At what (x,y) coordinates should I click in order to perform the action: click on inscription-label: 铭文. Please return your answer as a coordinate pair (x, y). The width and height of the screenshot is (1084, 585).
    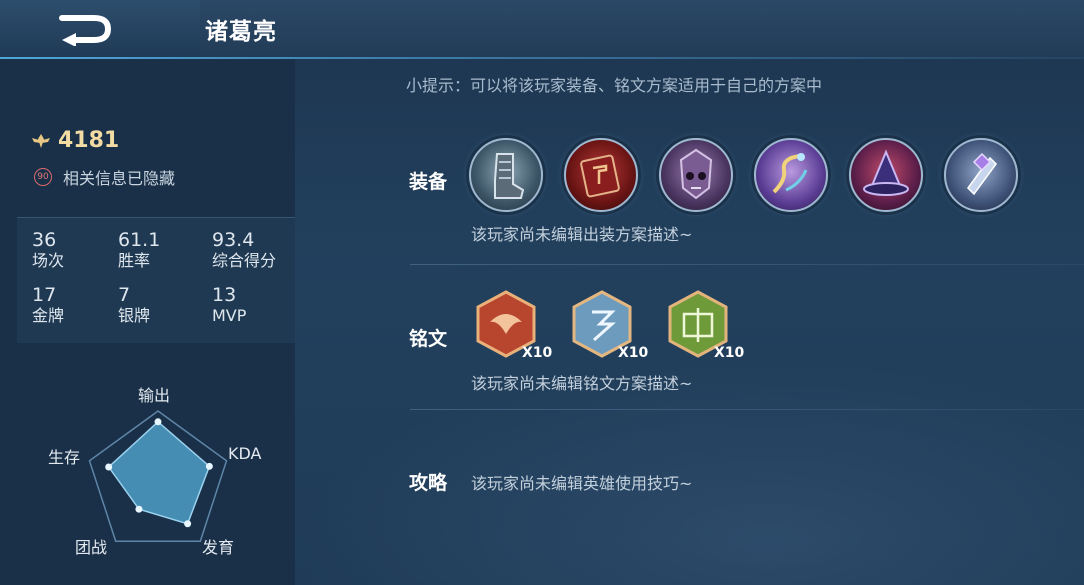
    Looking at the image, I should click on (428, 339).